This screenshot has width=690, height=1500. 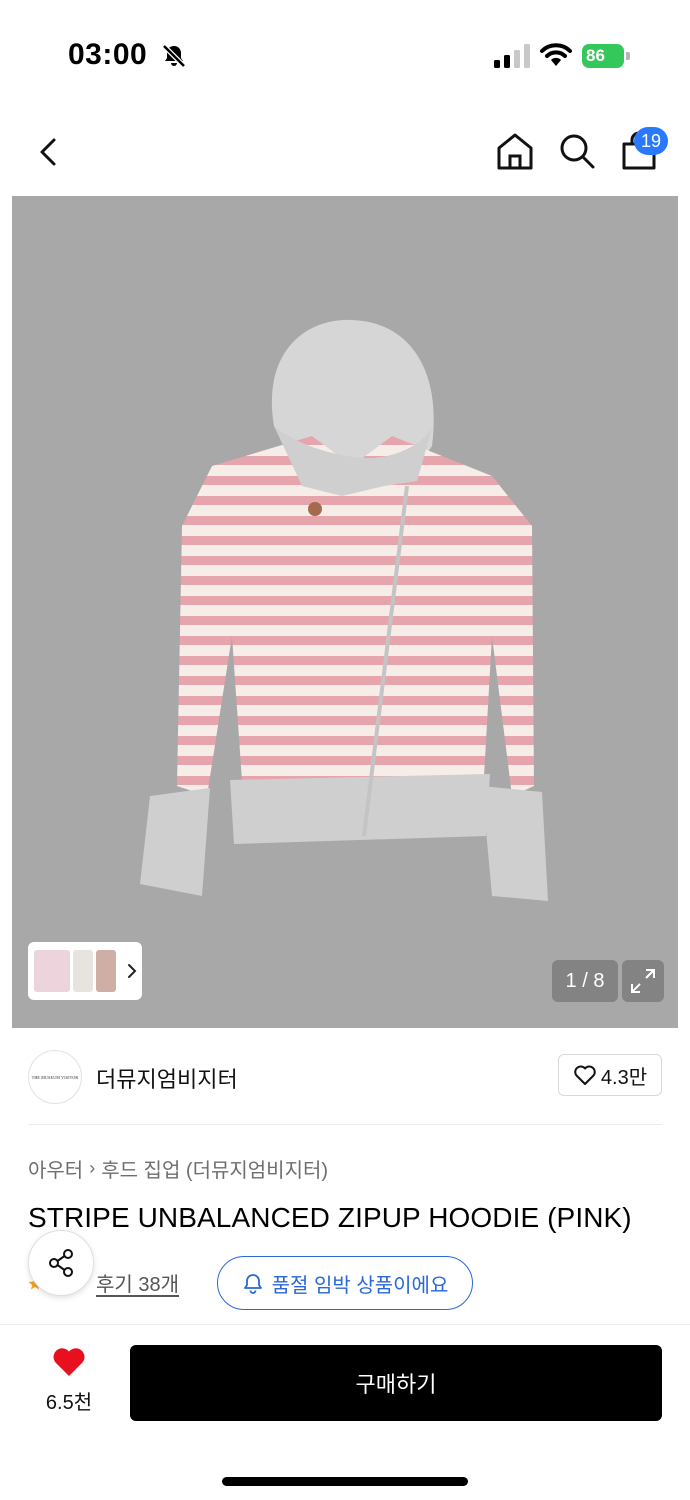 What do you see at coordinates (360, 1285) in the screenshot?
I see `soldout-notice-text: 품절 임박 상품이에요` at bounding box center [360, 1285].